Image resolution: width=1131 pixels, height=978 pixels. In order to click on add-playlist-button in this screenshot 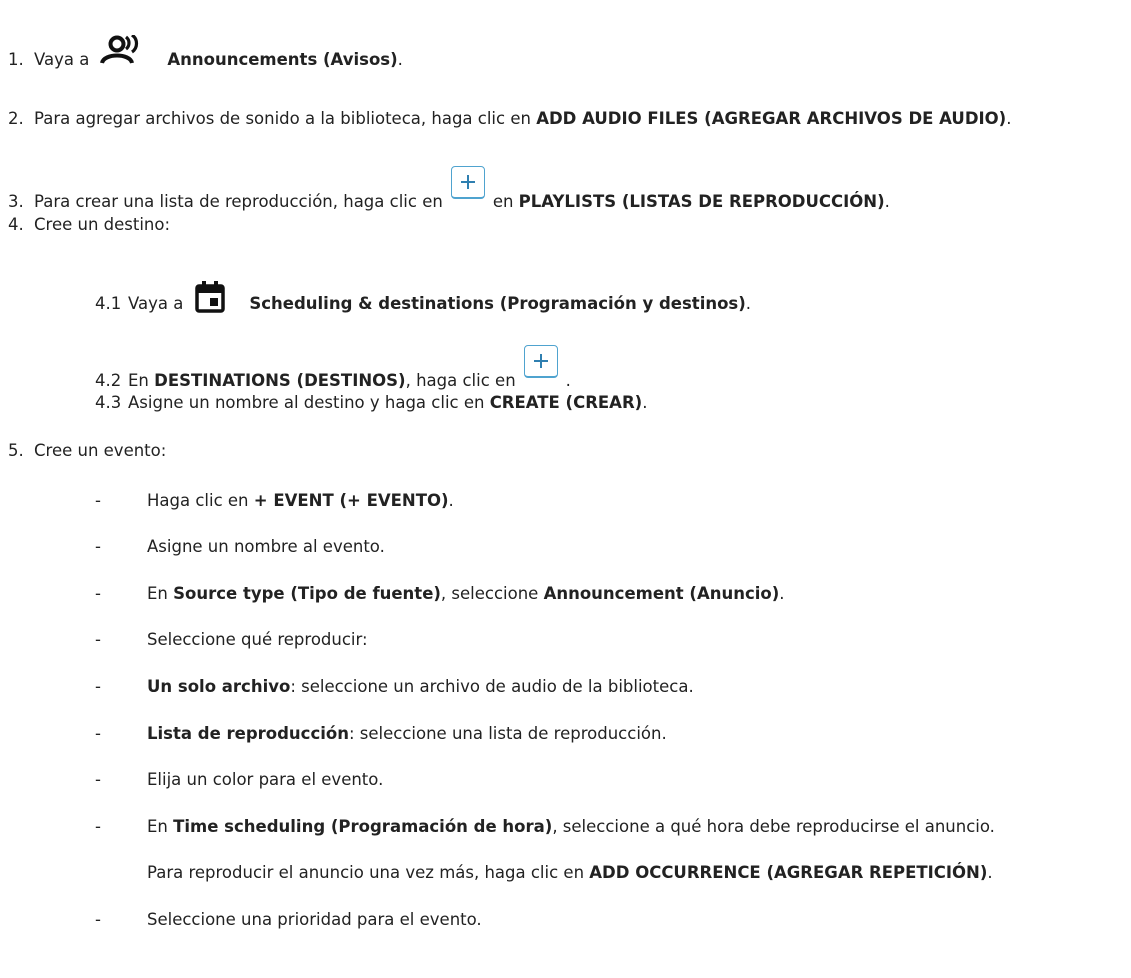, I will do `click(467, 182)`.